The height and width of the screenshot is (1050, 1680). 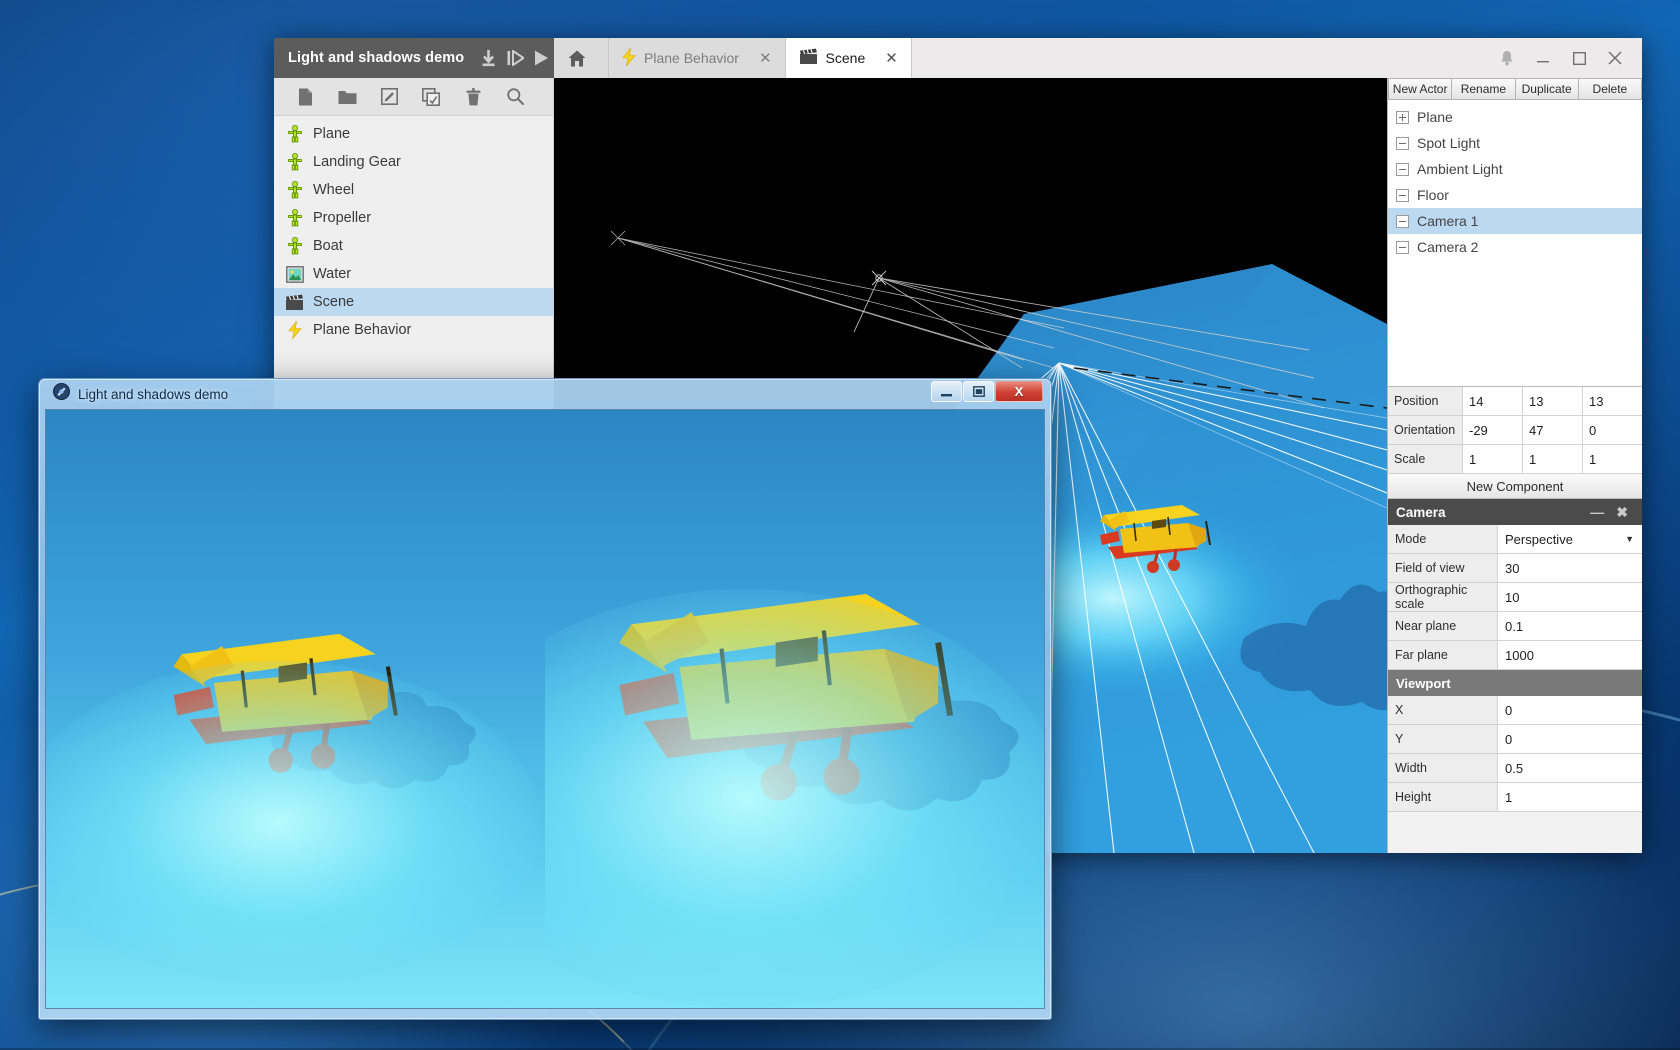 I want to click on orthographic-scale-input: 10, so click(x=1570, y=597).